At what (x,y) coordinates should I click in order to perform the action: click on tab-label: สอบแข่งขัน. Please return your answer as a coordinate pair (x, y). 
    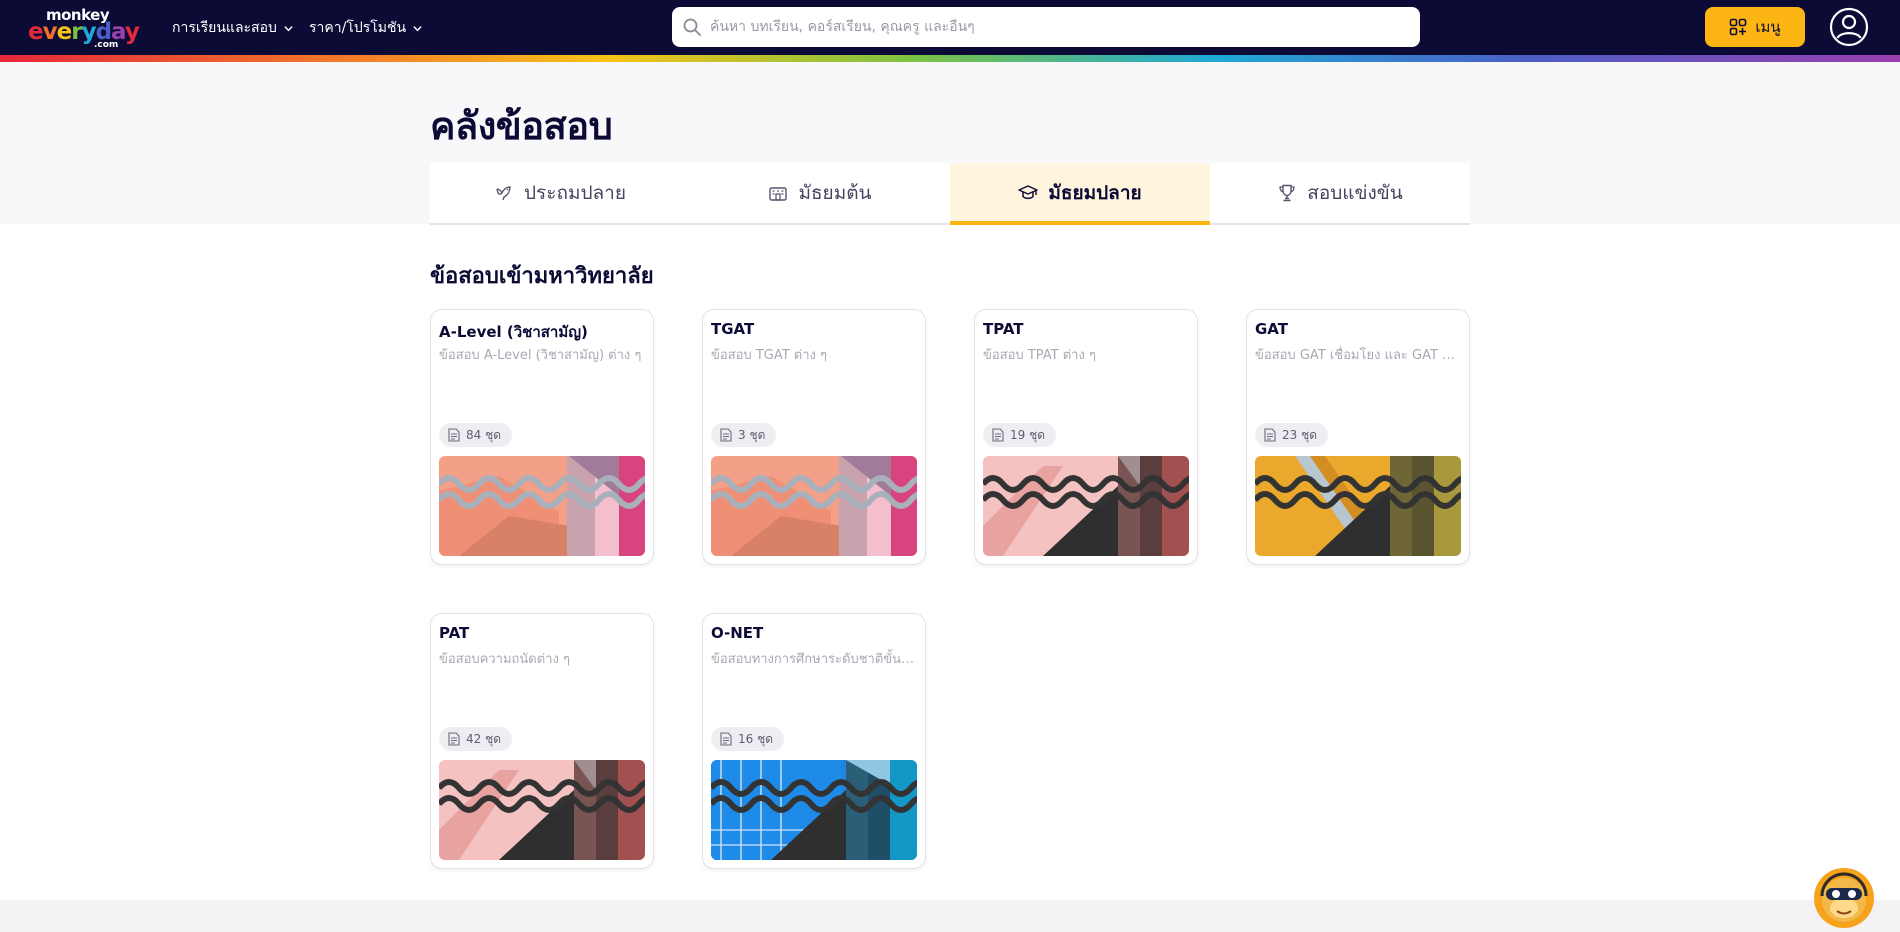
    Looking at the image, I should click on (1355, 193).